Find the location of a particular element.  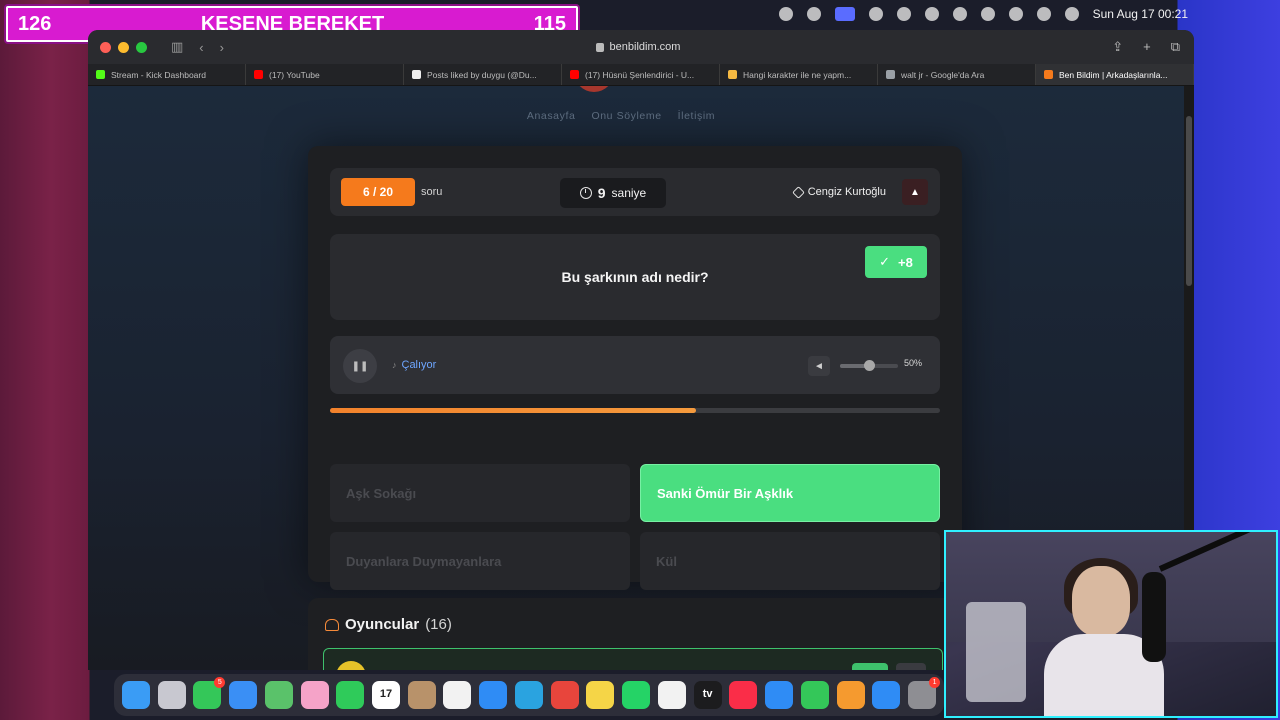

dock-app-label: tv is located at coordinates (707, 694).